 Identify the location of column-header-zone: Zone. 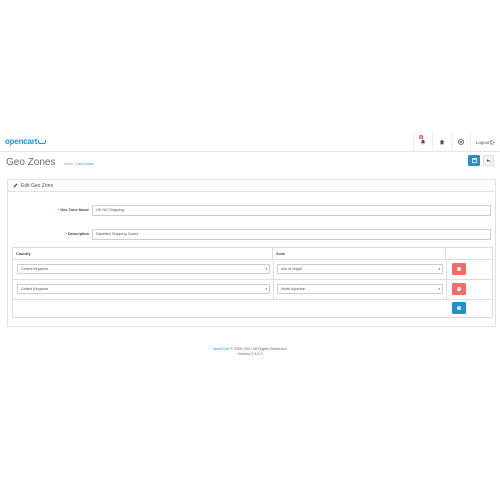
(359, 254).